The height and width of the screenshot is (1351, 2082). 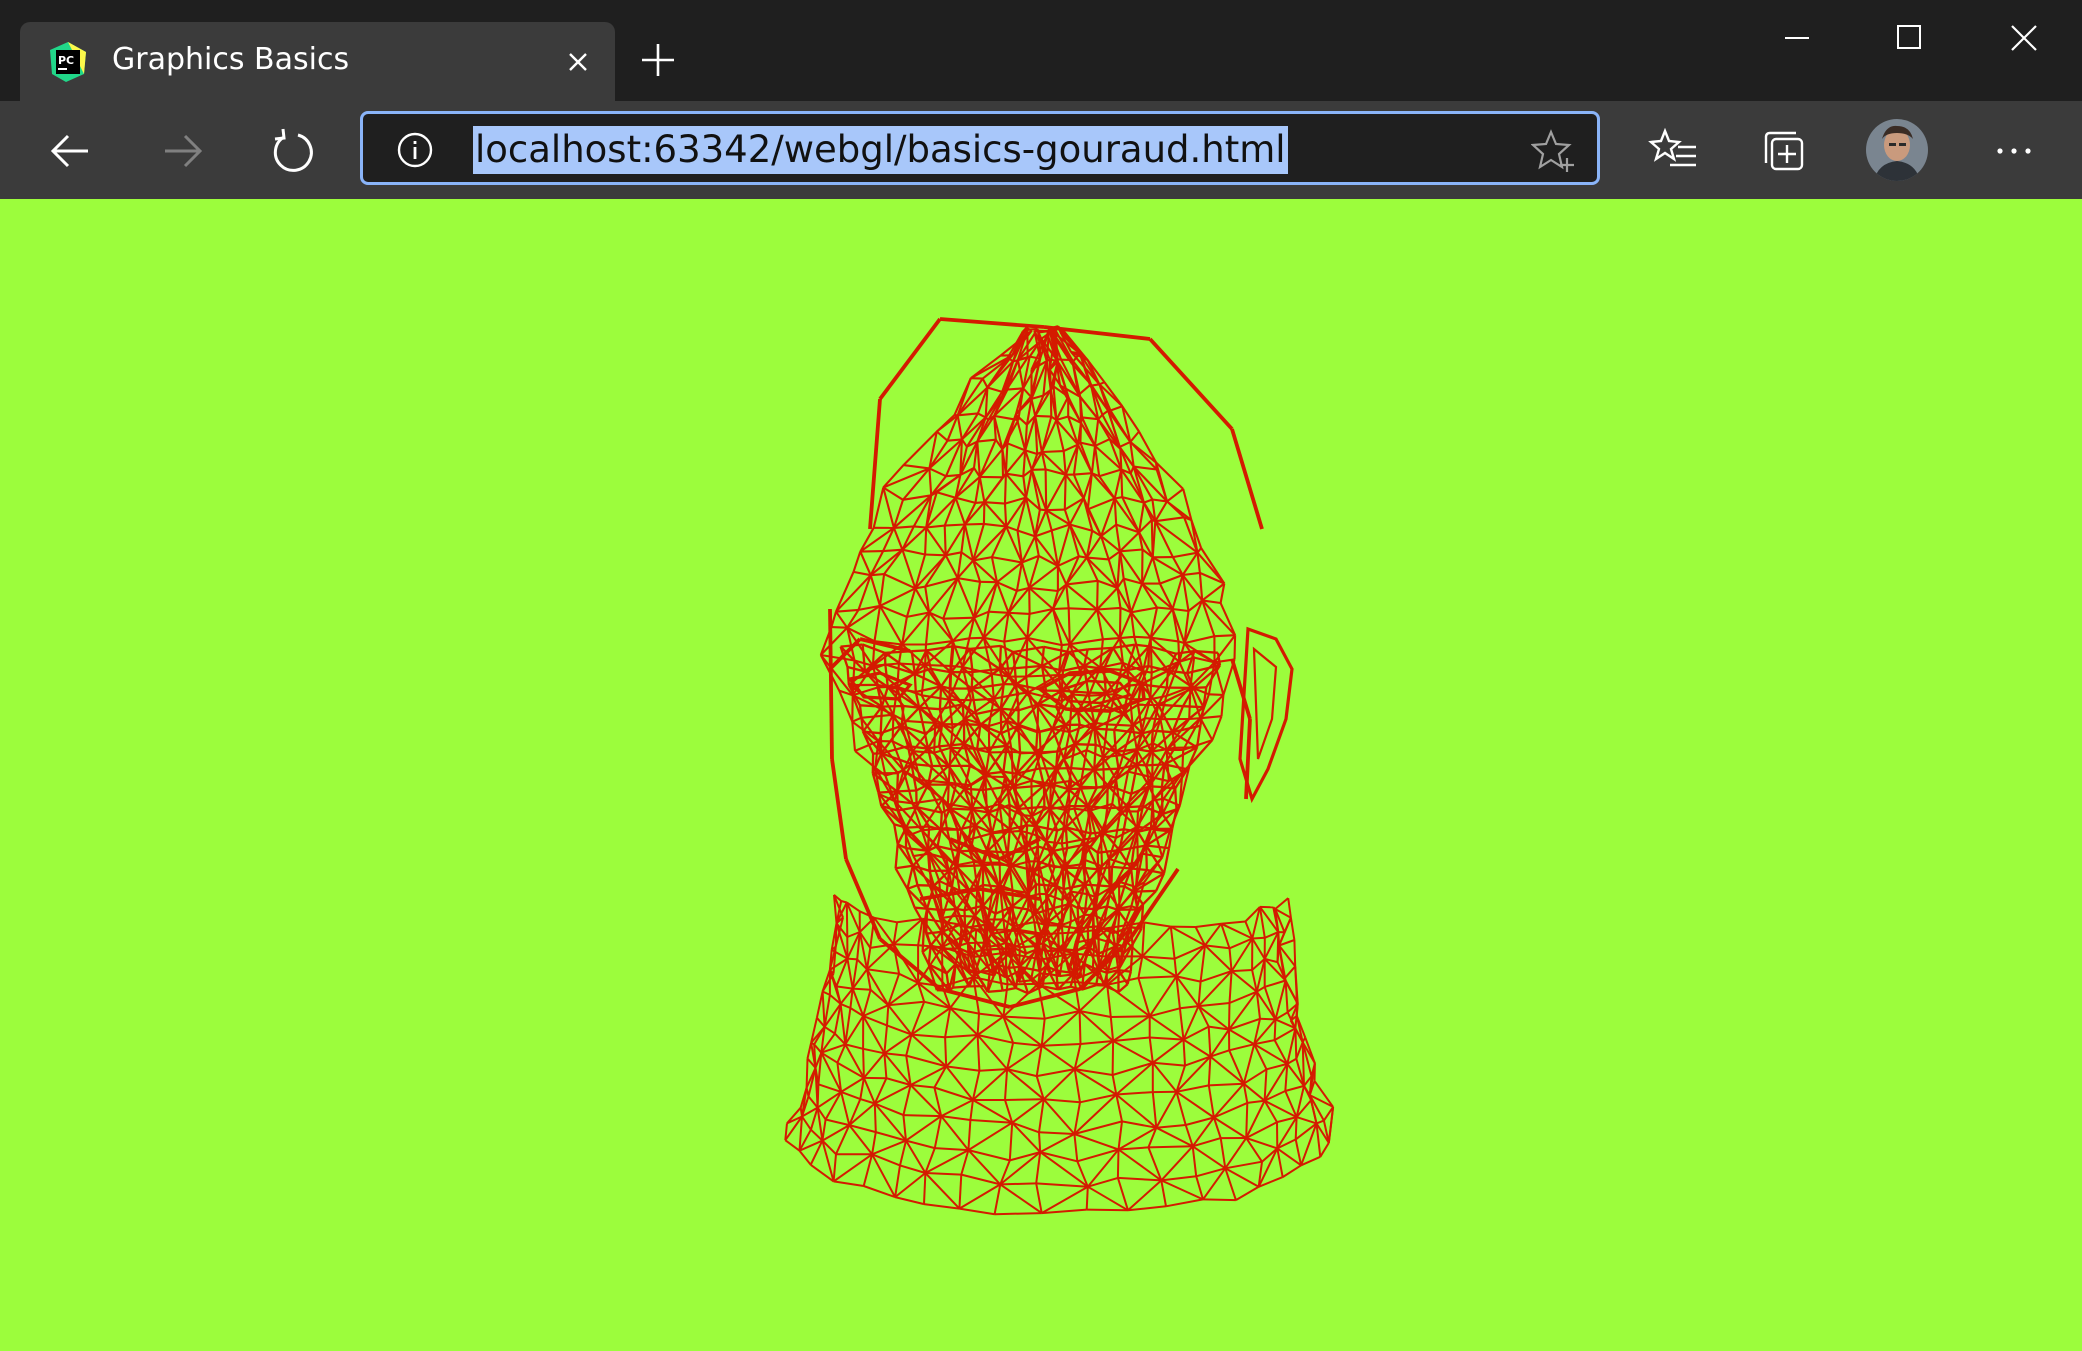 I want to click on browser-tab: PC Graphics Basics, so click(x=317, y=61).